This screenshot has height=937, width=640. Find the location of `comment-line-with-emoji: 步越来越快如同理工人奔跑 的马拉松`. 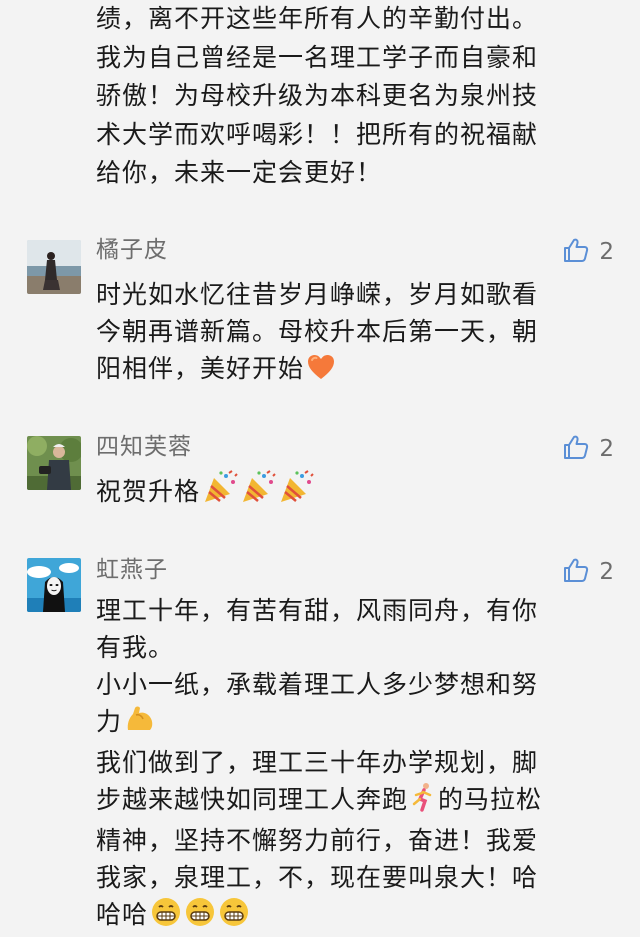

comment-line-with-emoji: 步越来越快如同理工人奔跑 的马拉松 is located at coordinates (356, 801).